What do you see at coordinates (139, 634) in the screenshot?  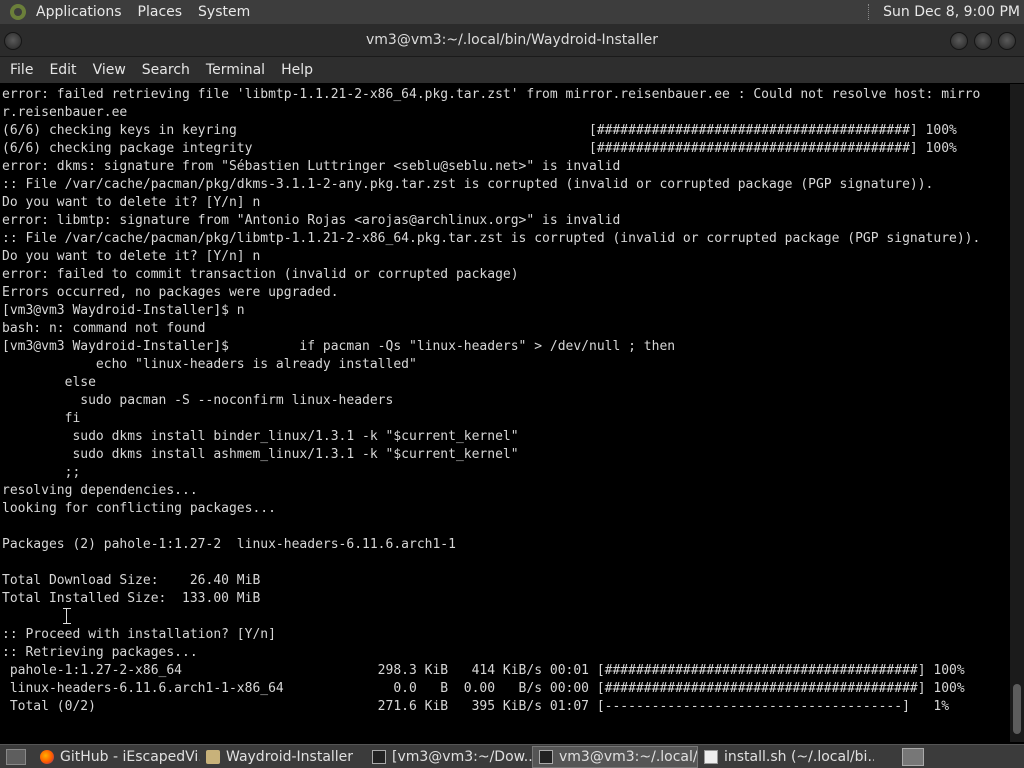 I see `terminal-line: :: Proceed with installation? [Y/n]` at bounding box center [139, 634].